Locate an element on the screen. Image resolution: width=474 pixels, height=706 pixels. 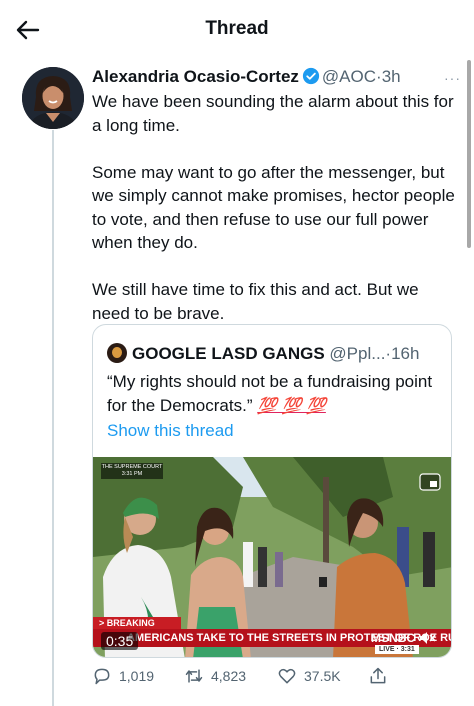
tweet-actions: 1,019 4,823 37.5K is located at coordinates (278, 677).